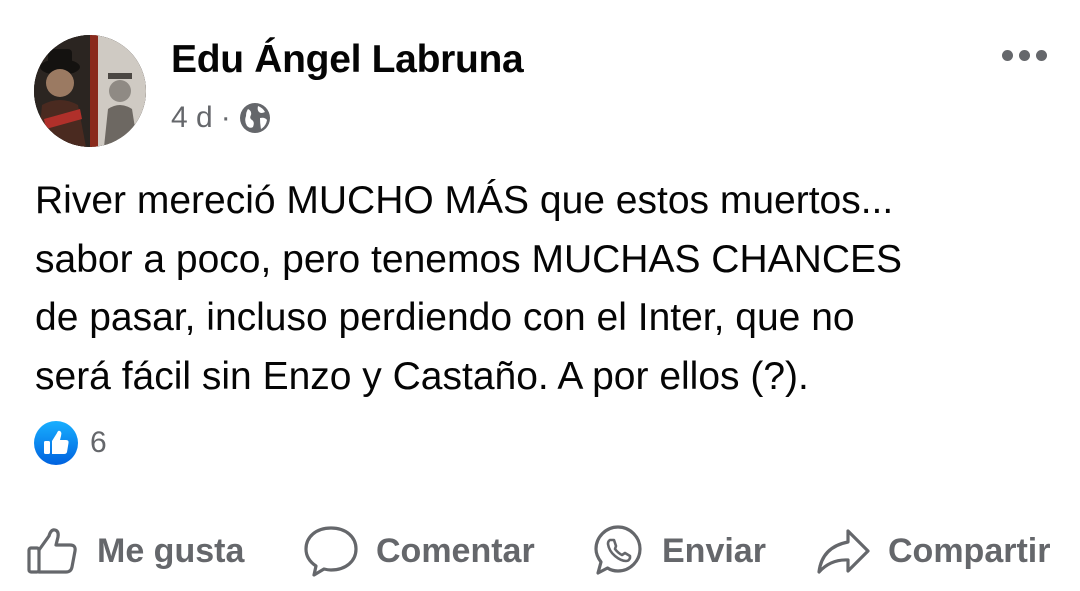 Image resolution: width=1080 pixels, height=591 pixels. Describe the element at coordinates (53, 551) in the screenshot. I see `thumbs-up-icon` at that location.